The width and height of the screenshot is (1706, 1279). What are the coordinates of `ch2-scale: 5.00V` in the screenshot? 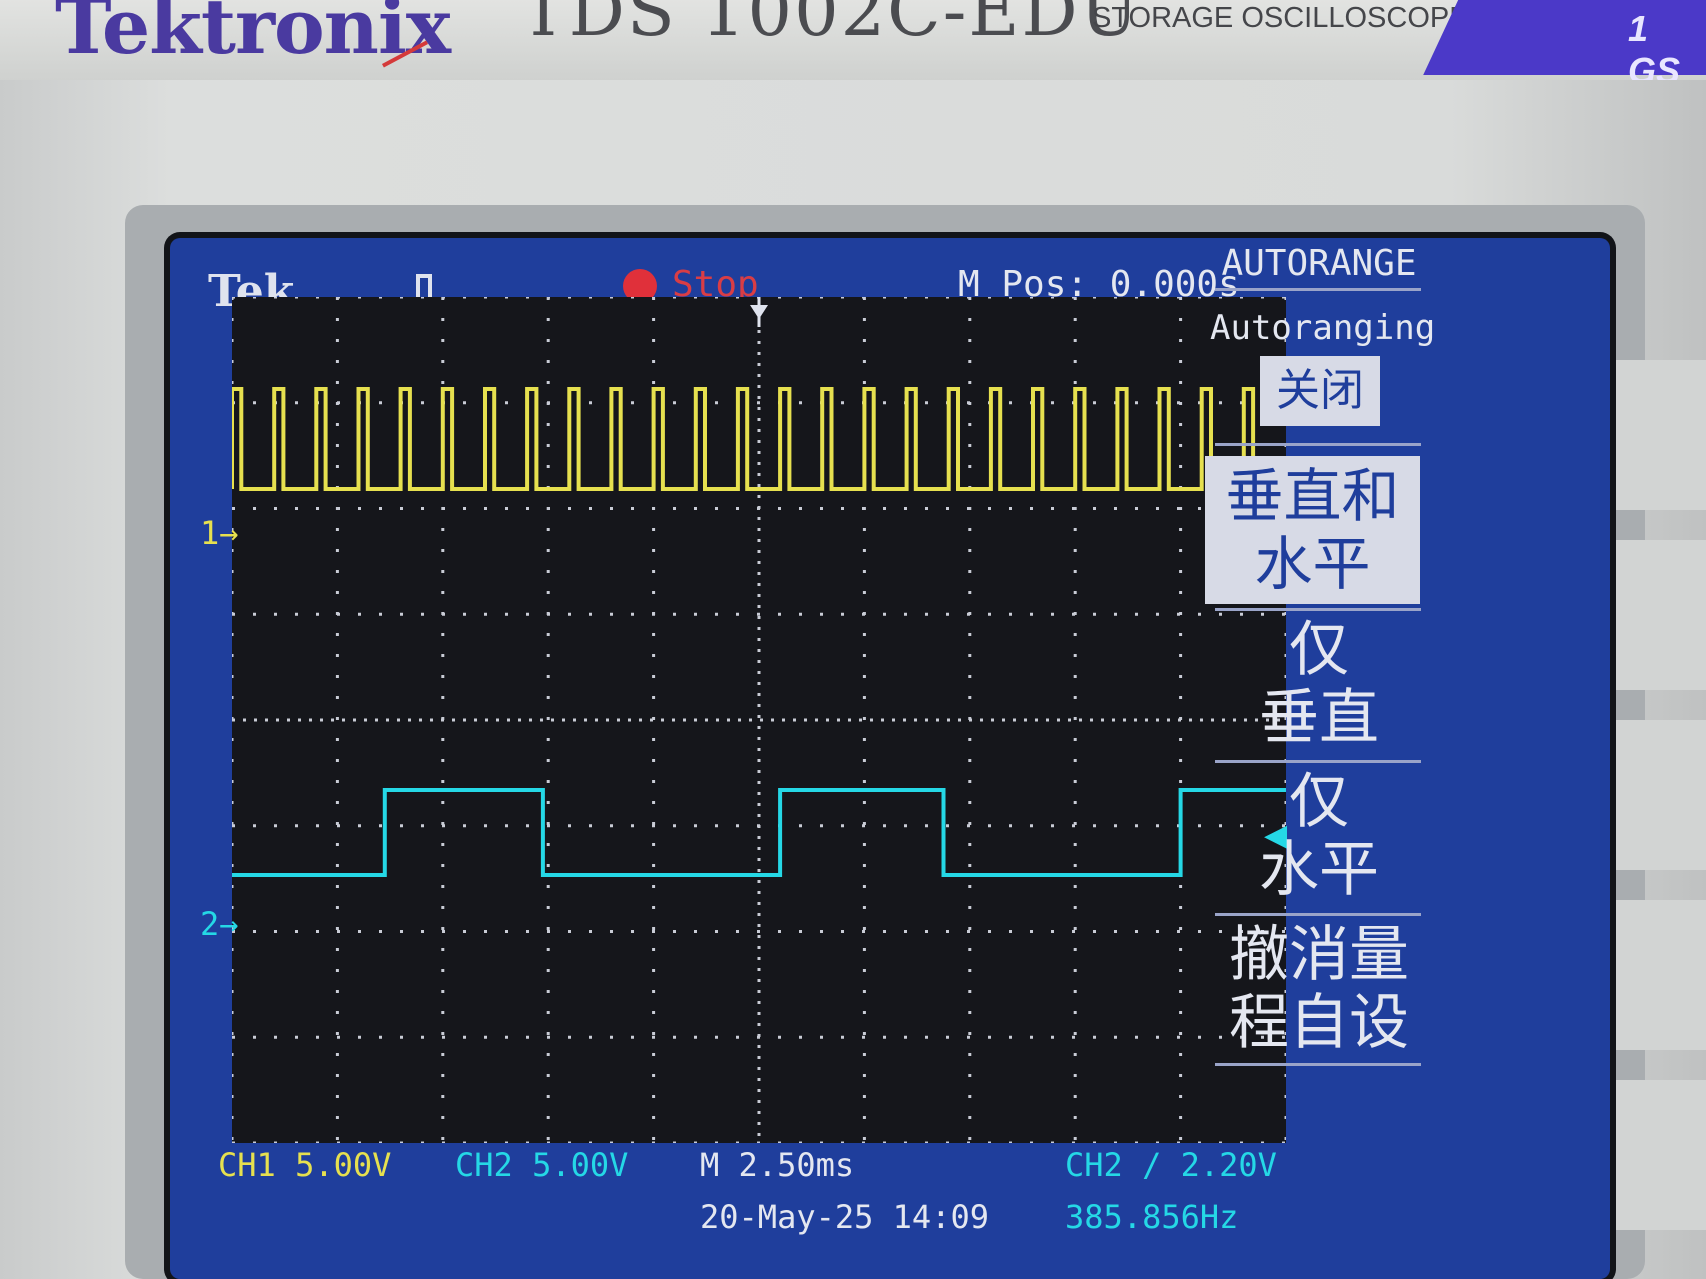 It's located at (580, 1165).